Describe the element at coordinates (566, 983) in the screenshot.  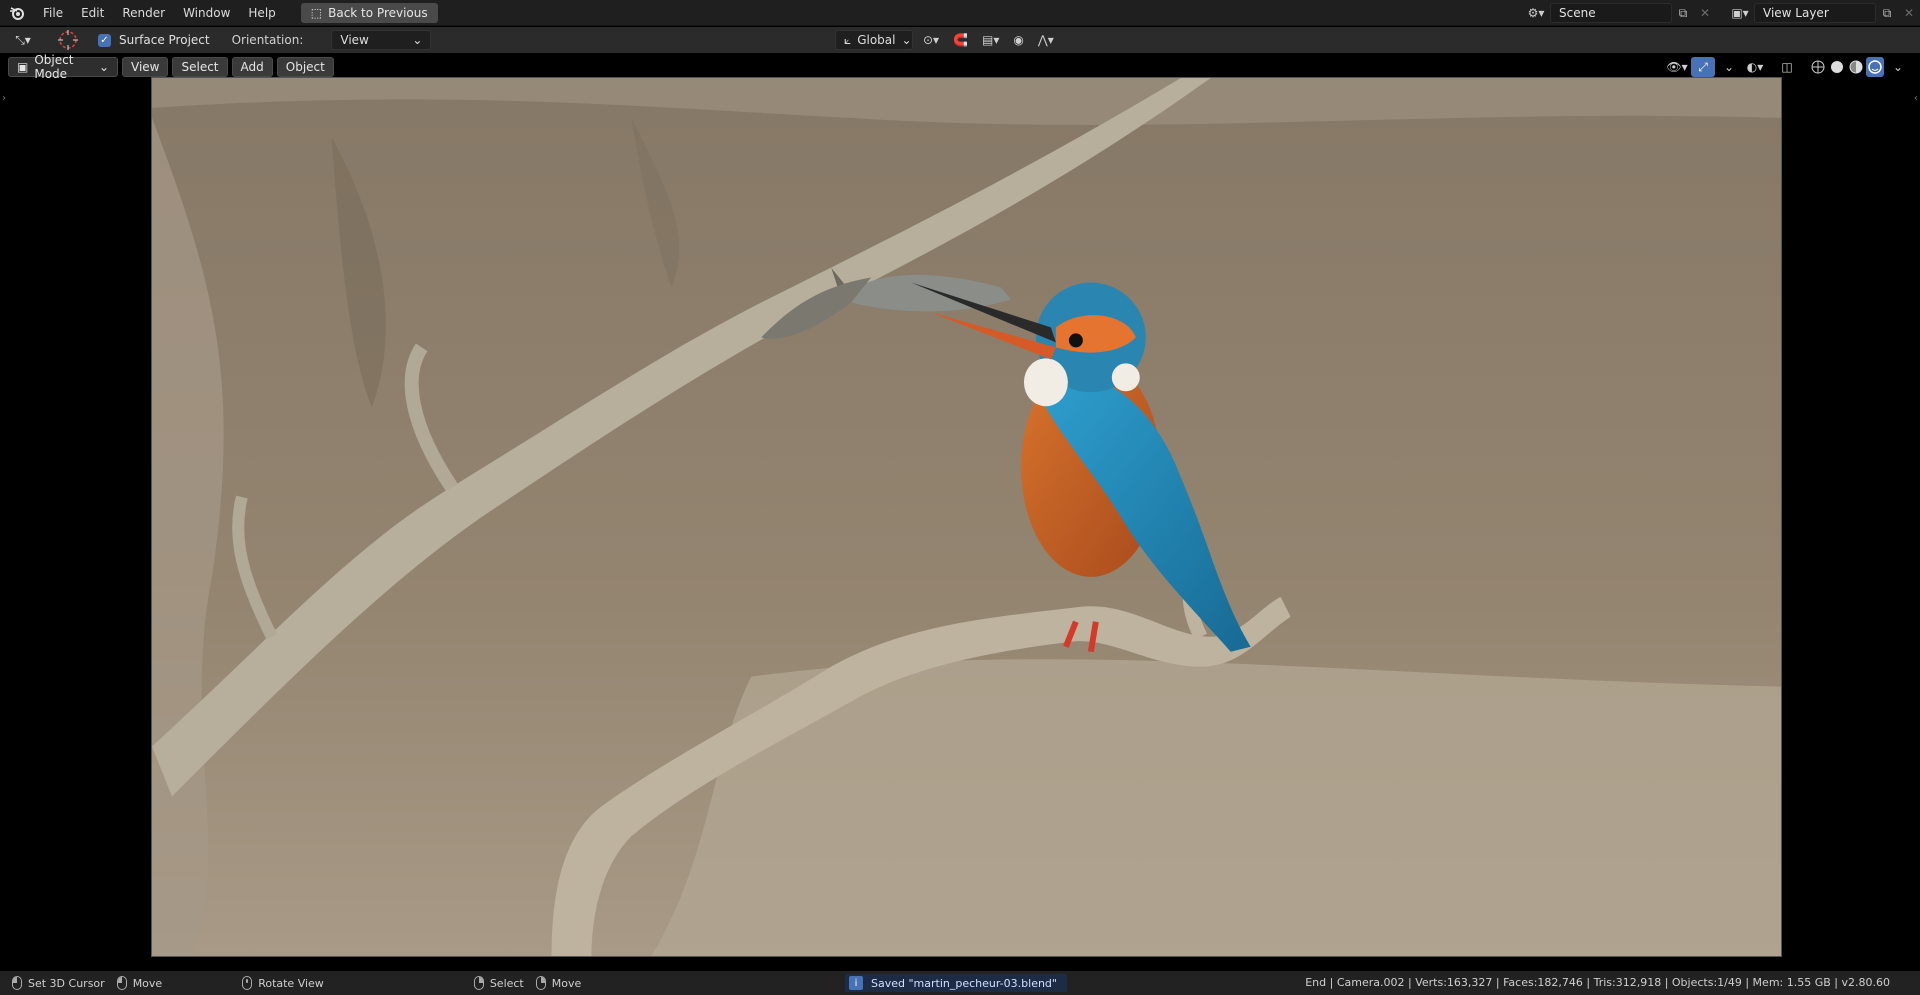
I see `status-right-move-label: Move` at that location.